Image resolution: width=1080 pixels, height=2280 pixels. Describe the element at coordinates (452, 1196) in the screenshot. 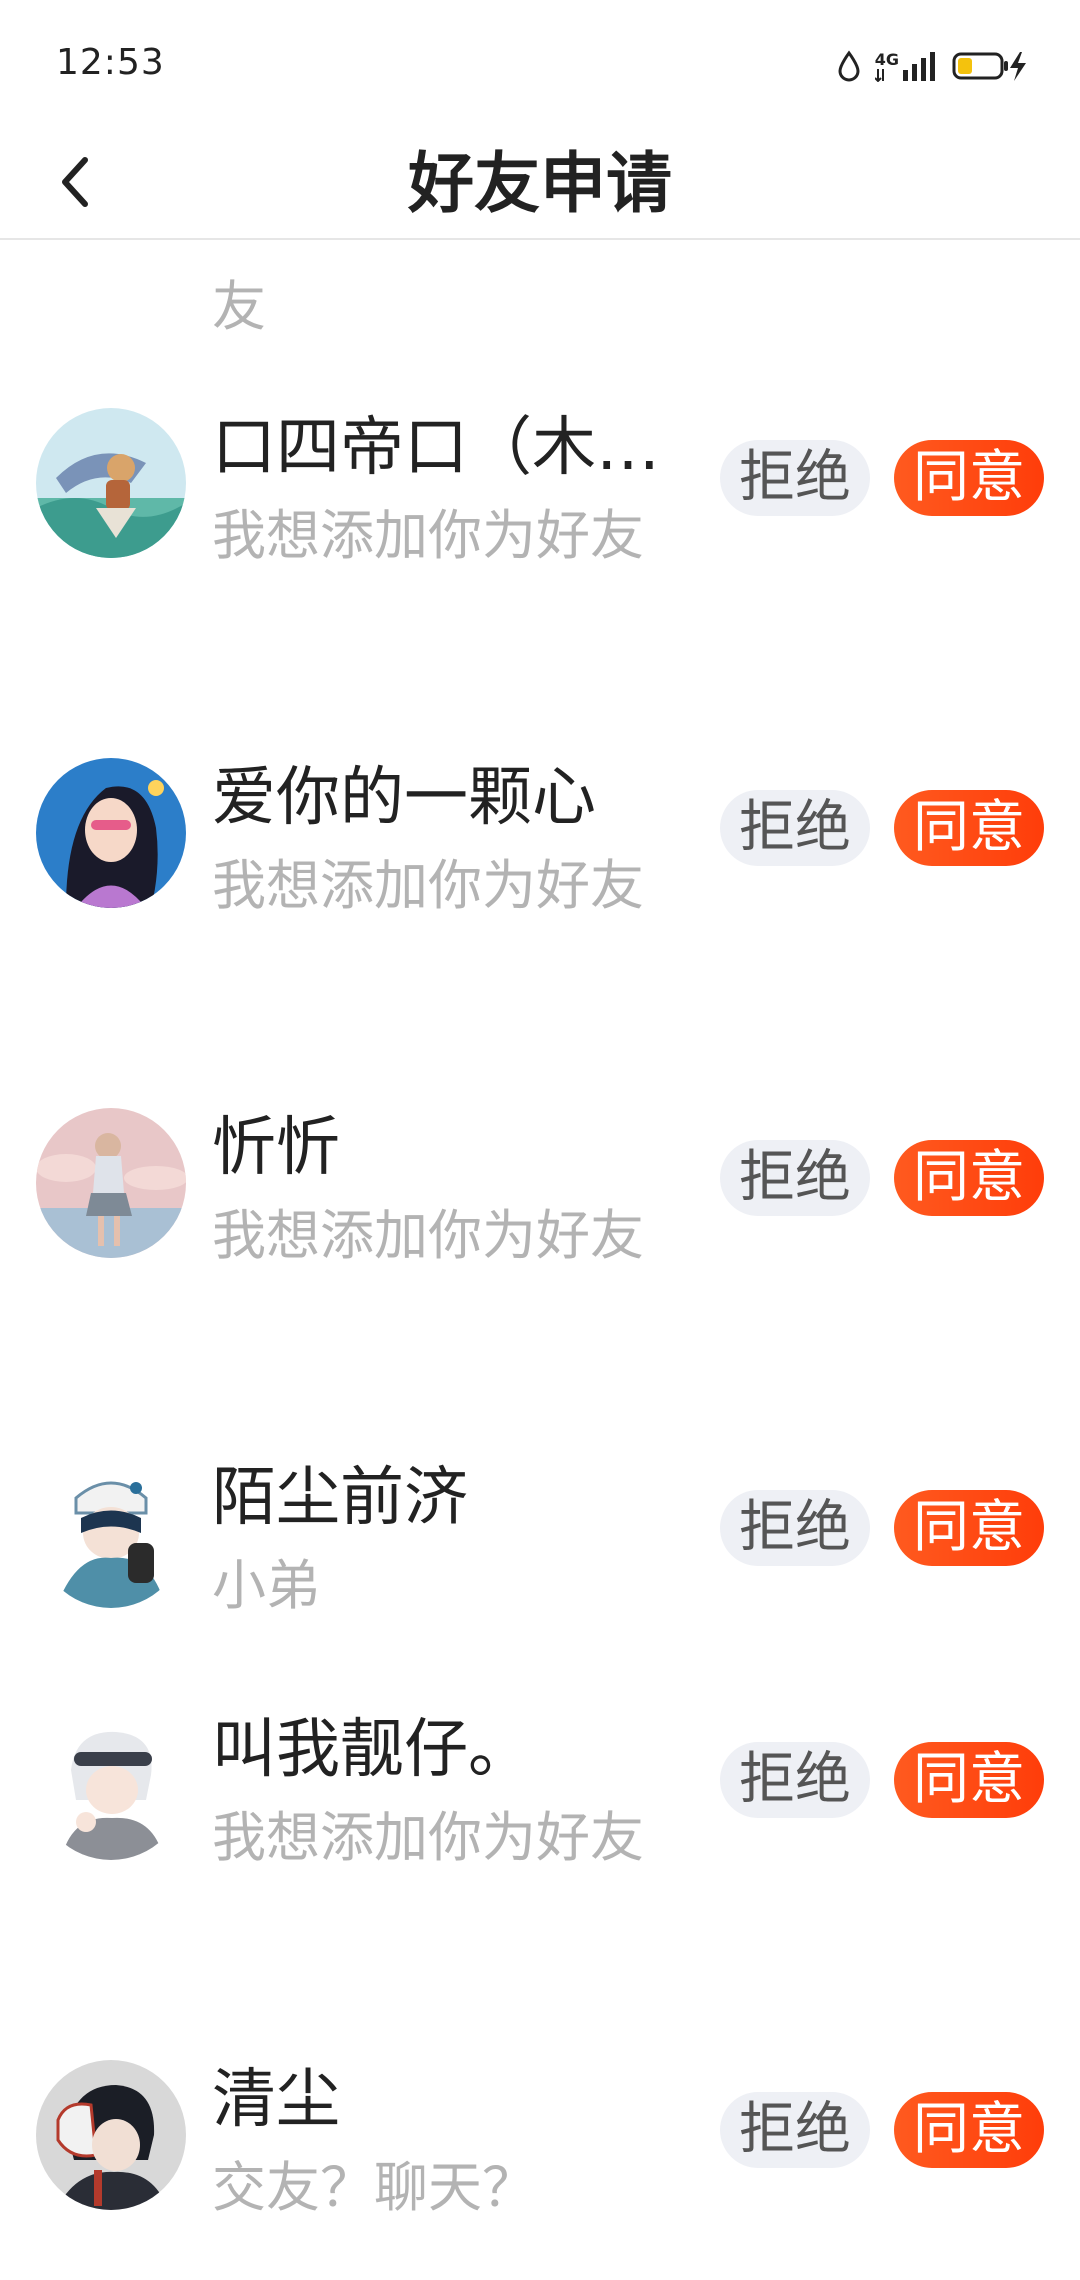

I see `request-info: 忻忻 我想添加你为好友` at that location.